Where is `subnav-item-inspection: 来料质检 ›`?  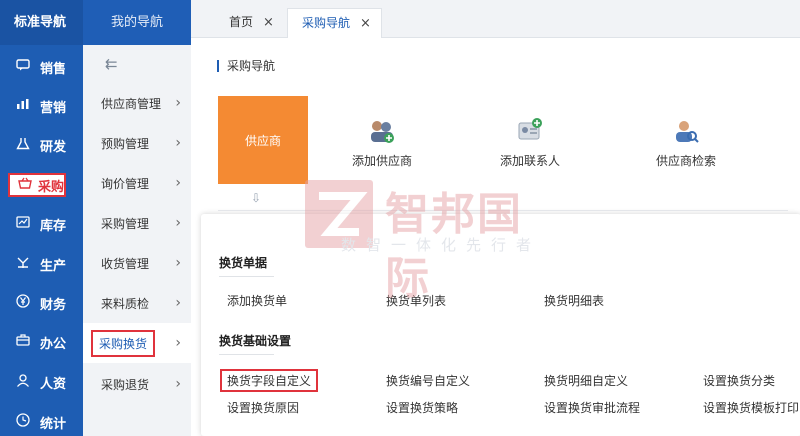 subnav-item-inspection: 来料质检 › is located at coordinates (137, 303).